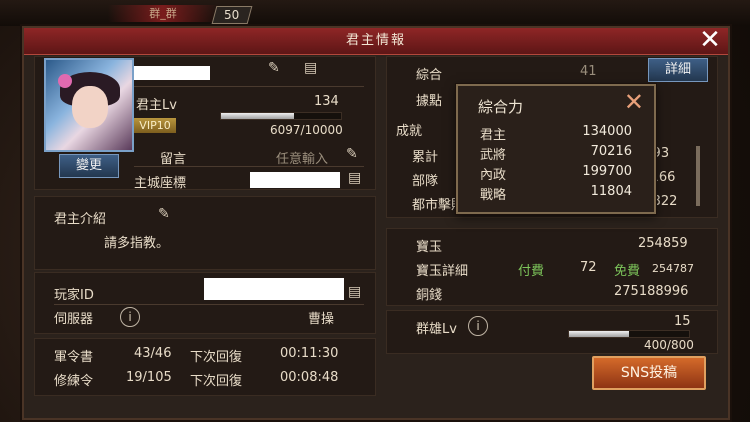 This screenshot has height=422, width=750. Describe the element at coordinates (429, 247) in the screenshot. I see `gem-label: 寶玉` at that location.